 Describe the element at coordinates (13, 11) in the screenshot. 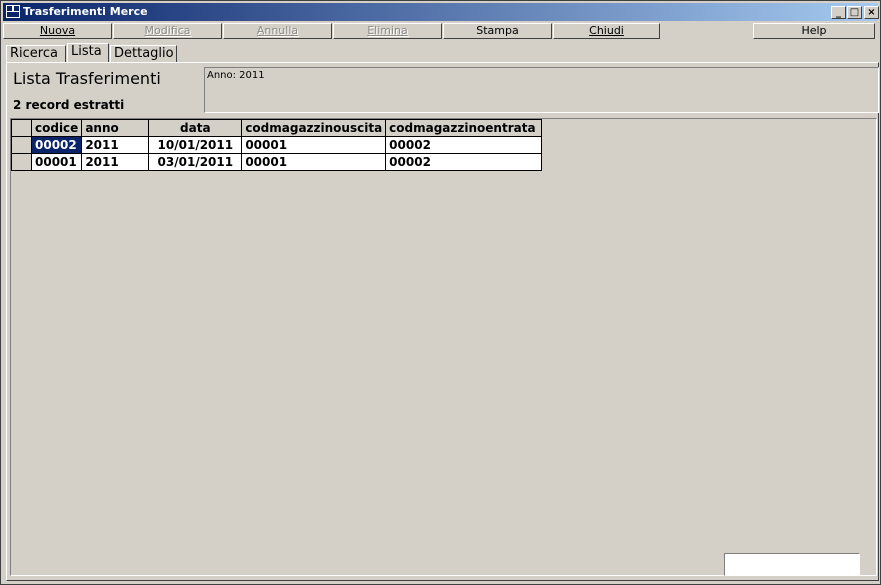

I see `app-icon` at that location.